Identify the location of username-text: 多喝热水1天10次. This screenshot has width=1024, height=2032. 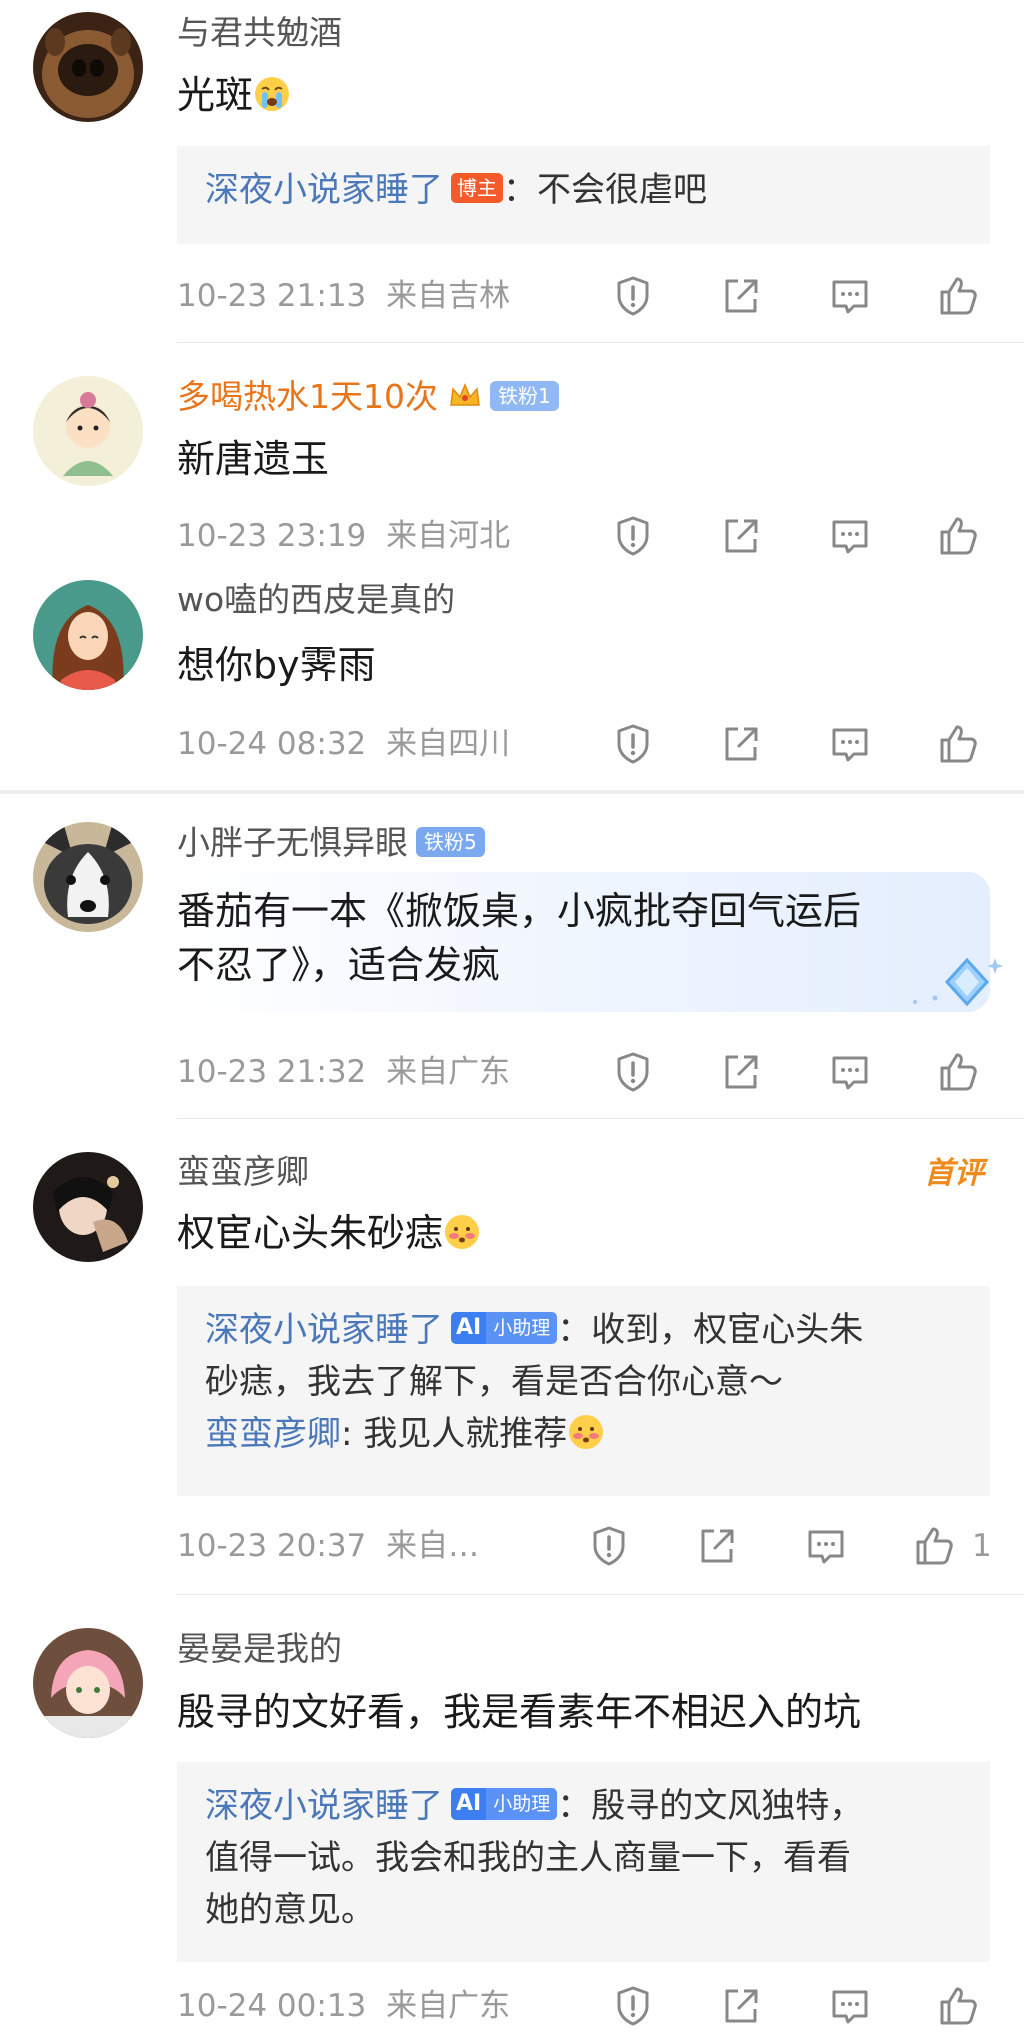
(307, 396).